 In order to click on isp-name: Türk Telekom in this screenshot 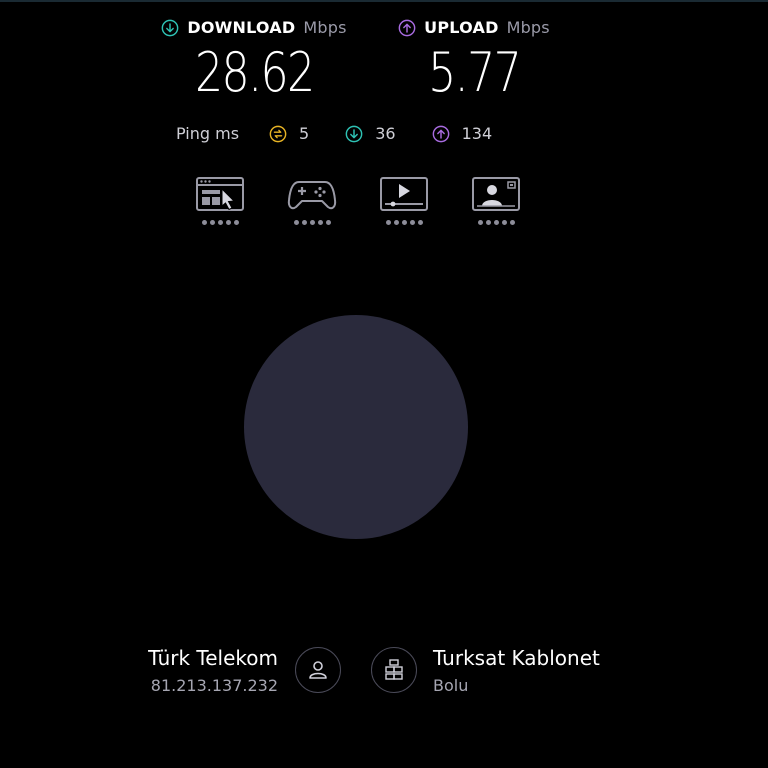, I will do `click(213, 658)`.